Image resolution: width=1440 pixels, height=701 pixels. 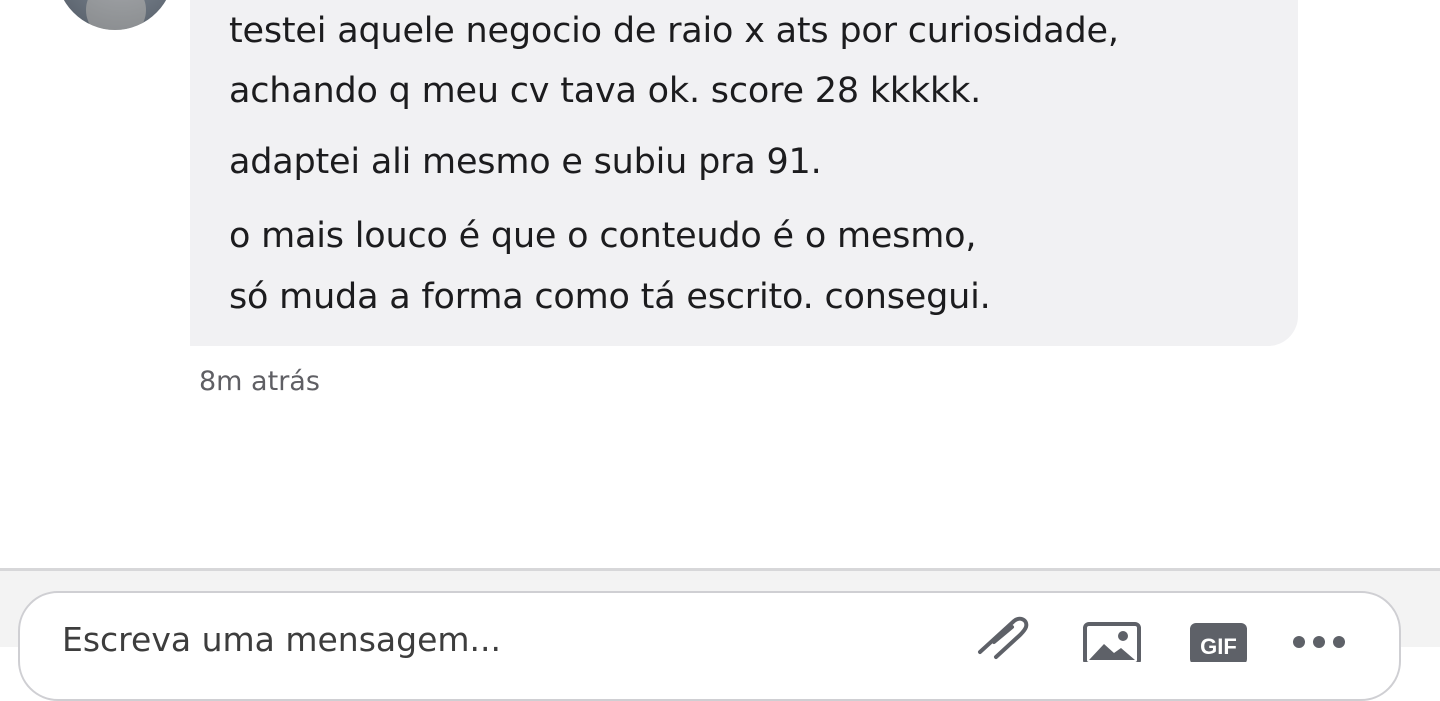 I want to click on message-line-4: o mais louco é que o conteudo é o mesmo,, so click(x=603, y=236).